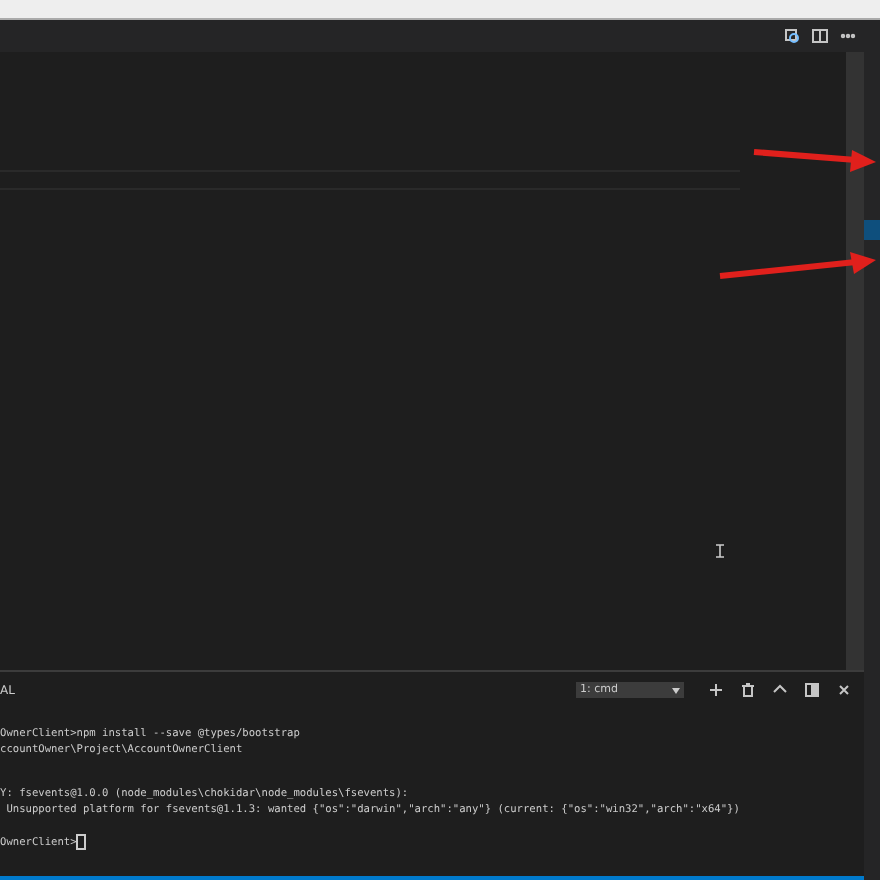  Describe the element at coordinates (792, 36) in the screenshot. I see `compare-icon` at that location.